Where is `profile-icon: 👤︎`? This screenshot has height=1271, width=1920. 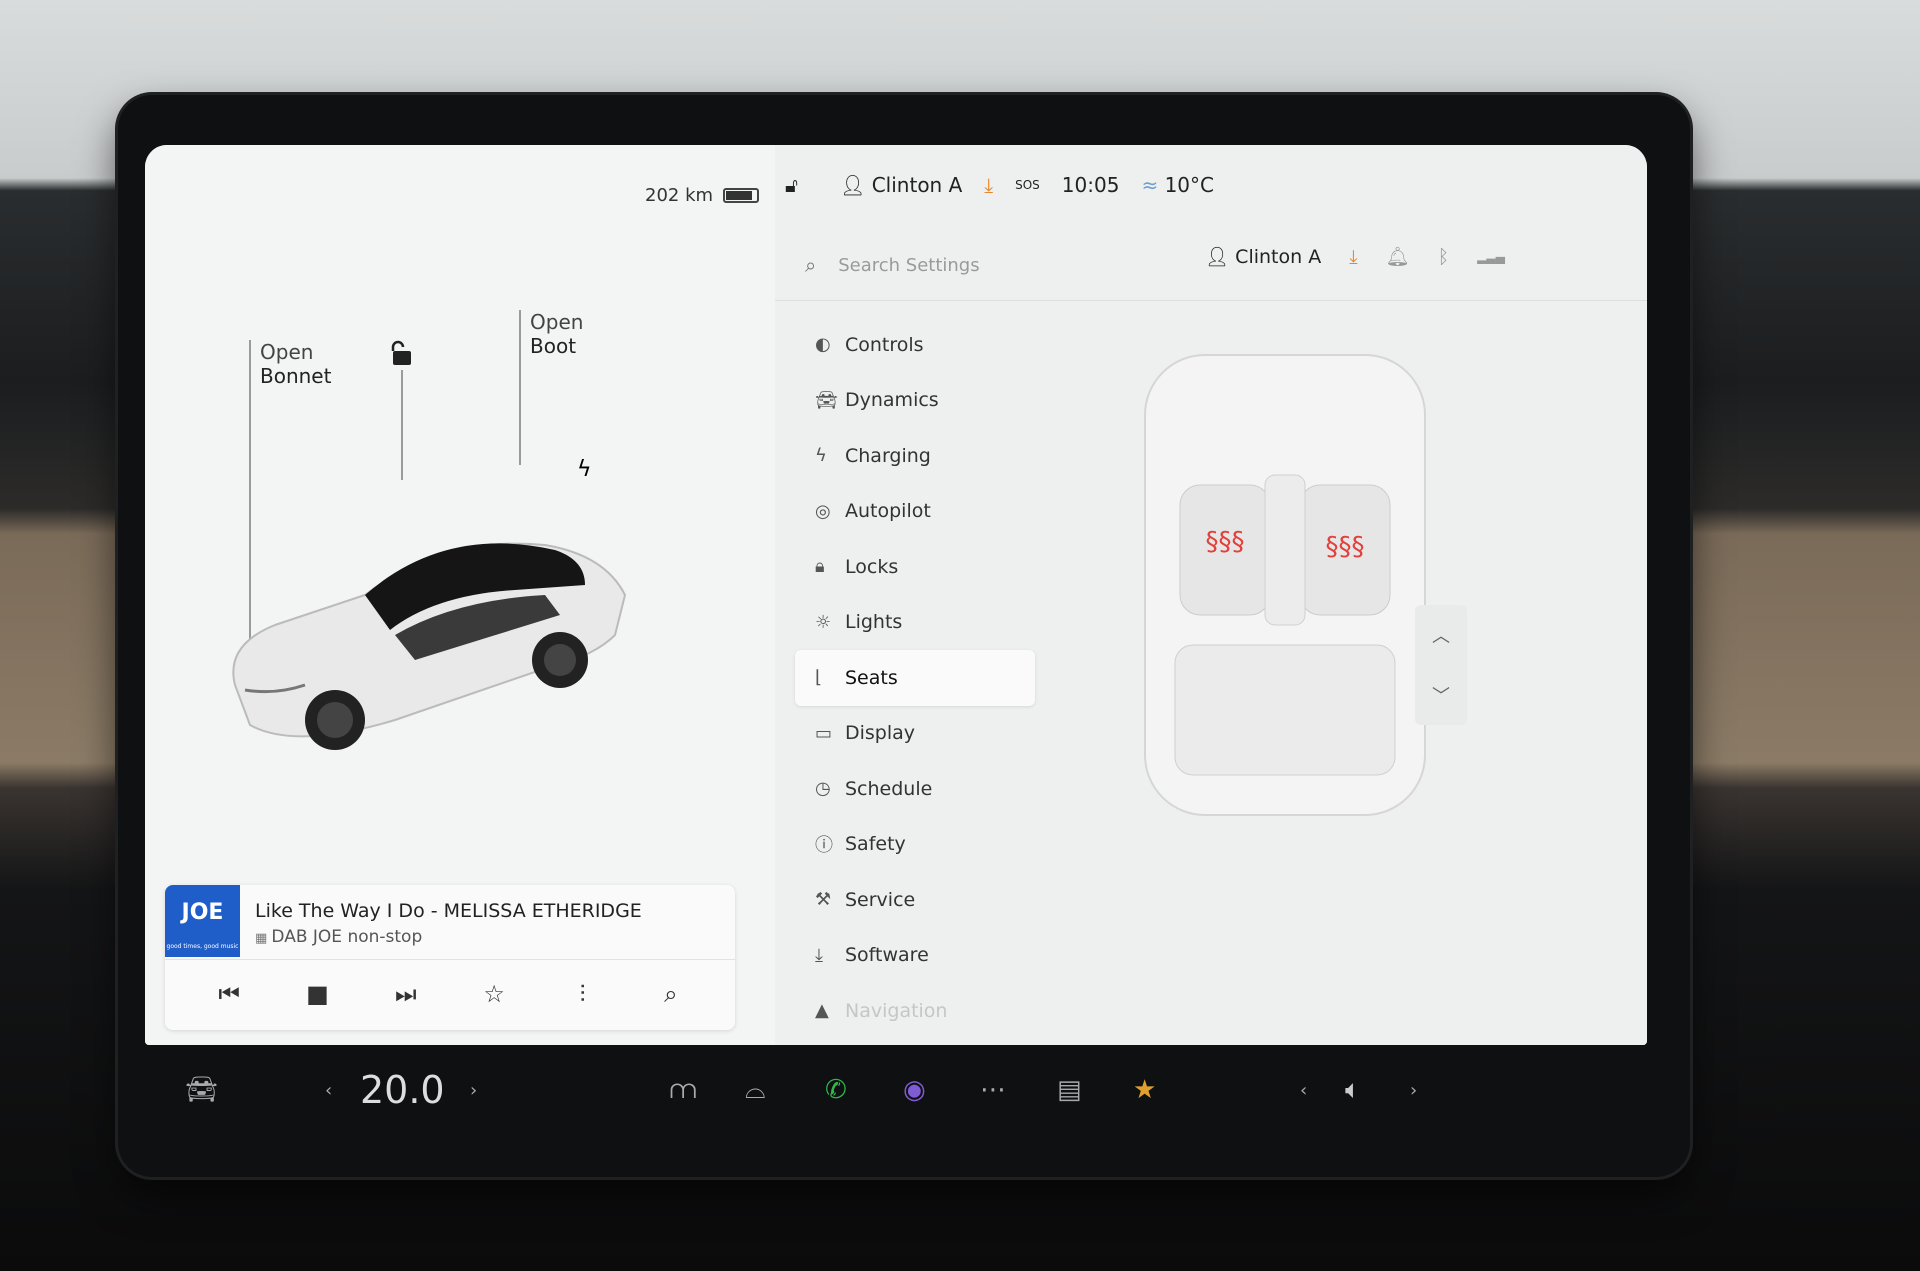 profile-icon: 👤︎ is located at coordinates (1217, 257).